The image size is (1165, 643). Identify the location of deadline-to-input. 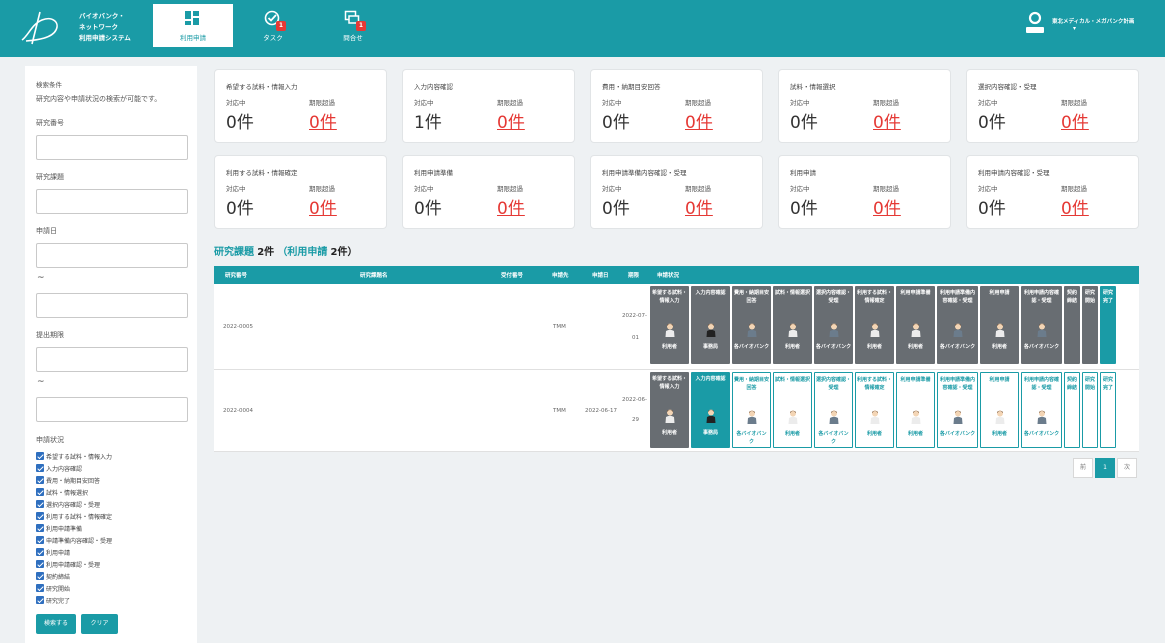
(112, 409).